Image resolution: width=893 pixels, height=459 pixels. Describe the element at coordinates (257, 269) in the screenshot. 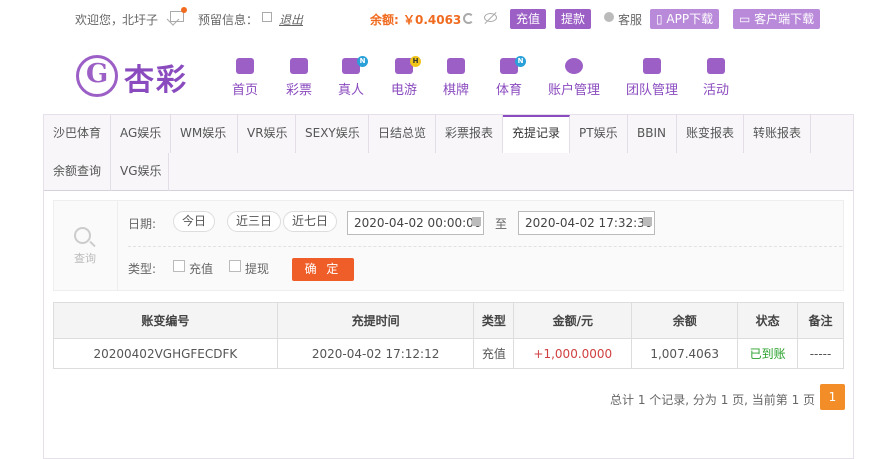

I see `withdraw-checkbox-label: 提现` at that location.